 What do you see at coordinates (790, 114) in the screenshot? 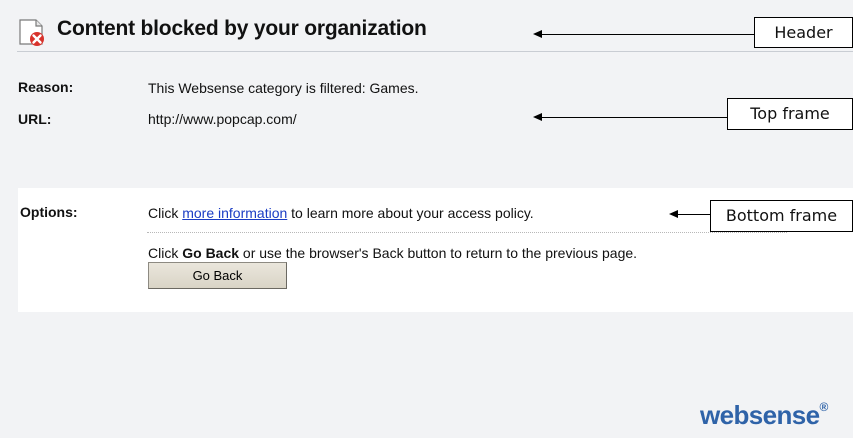
I see `top-frame-callout: Top frame` at bounding box center [790, 114].